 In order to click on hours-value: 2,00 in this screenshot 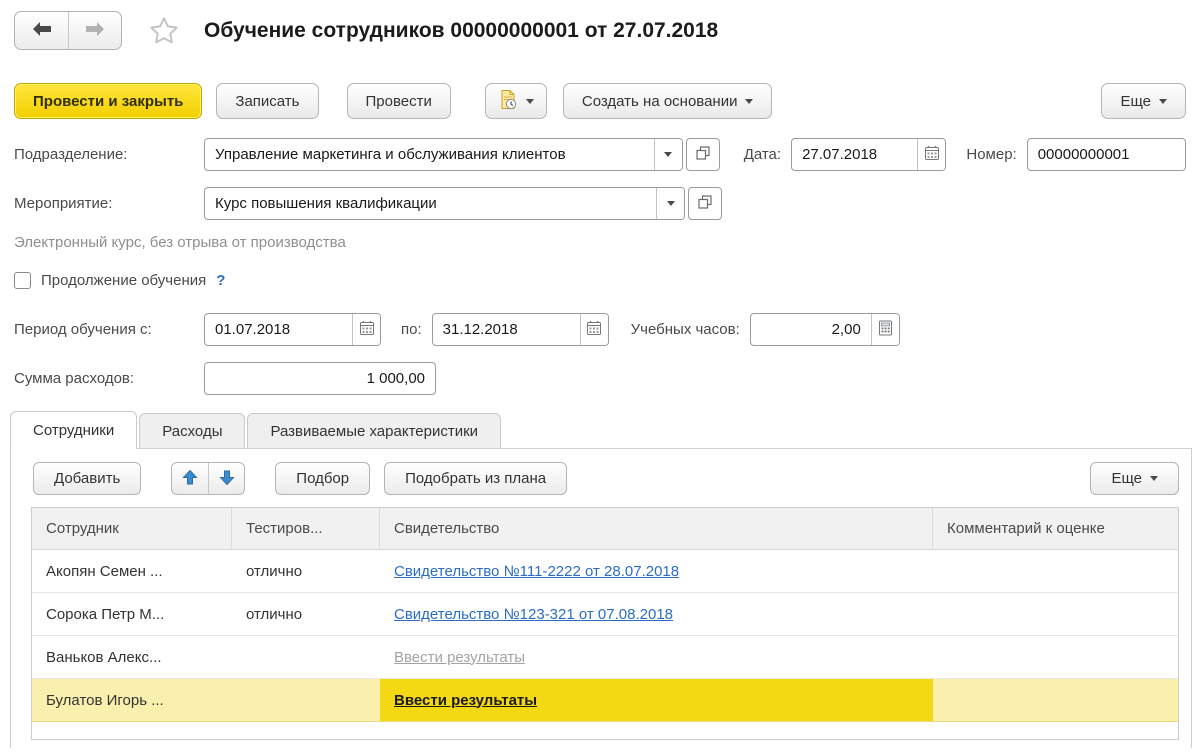, I will do `click(846, 329)`.